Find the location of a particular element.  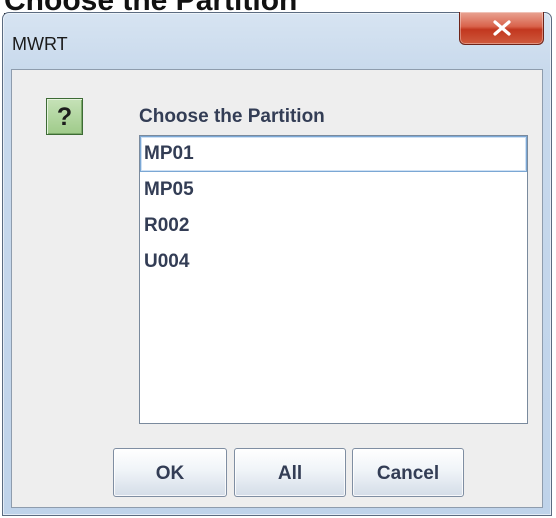

list-item-u004: U004 is located at coordinates (333, 262).